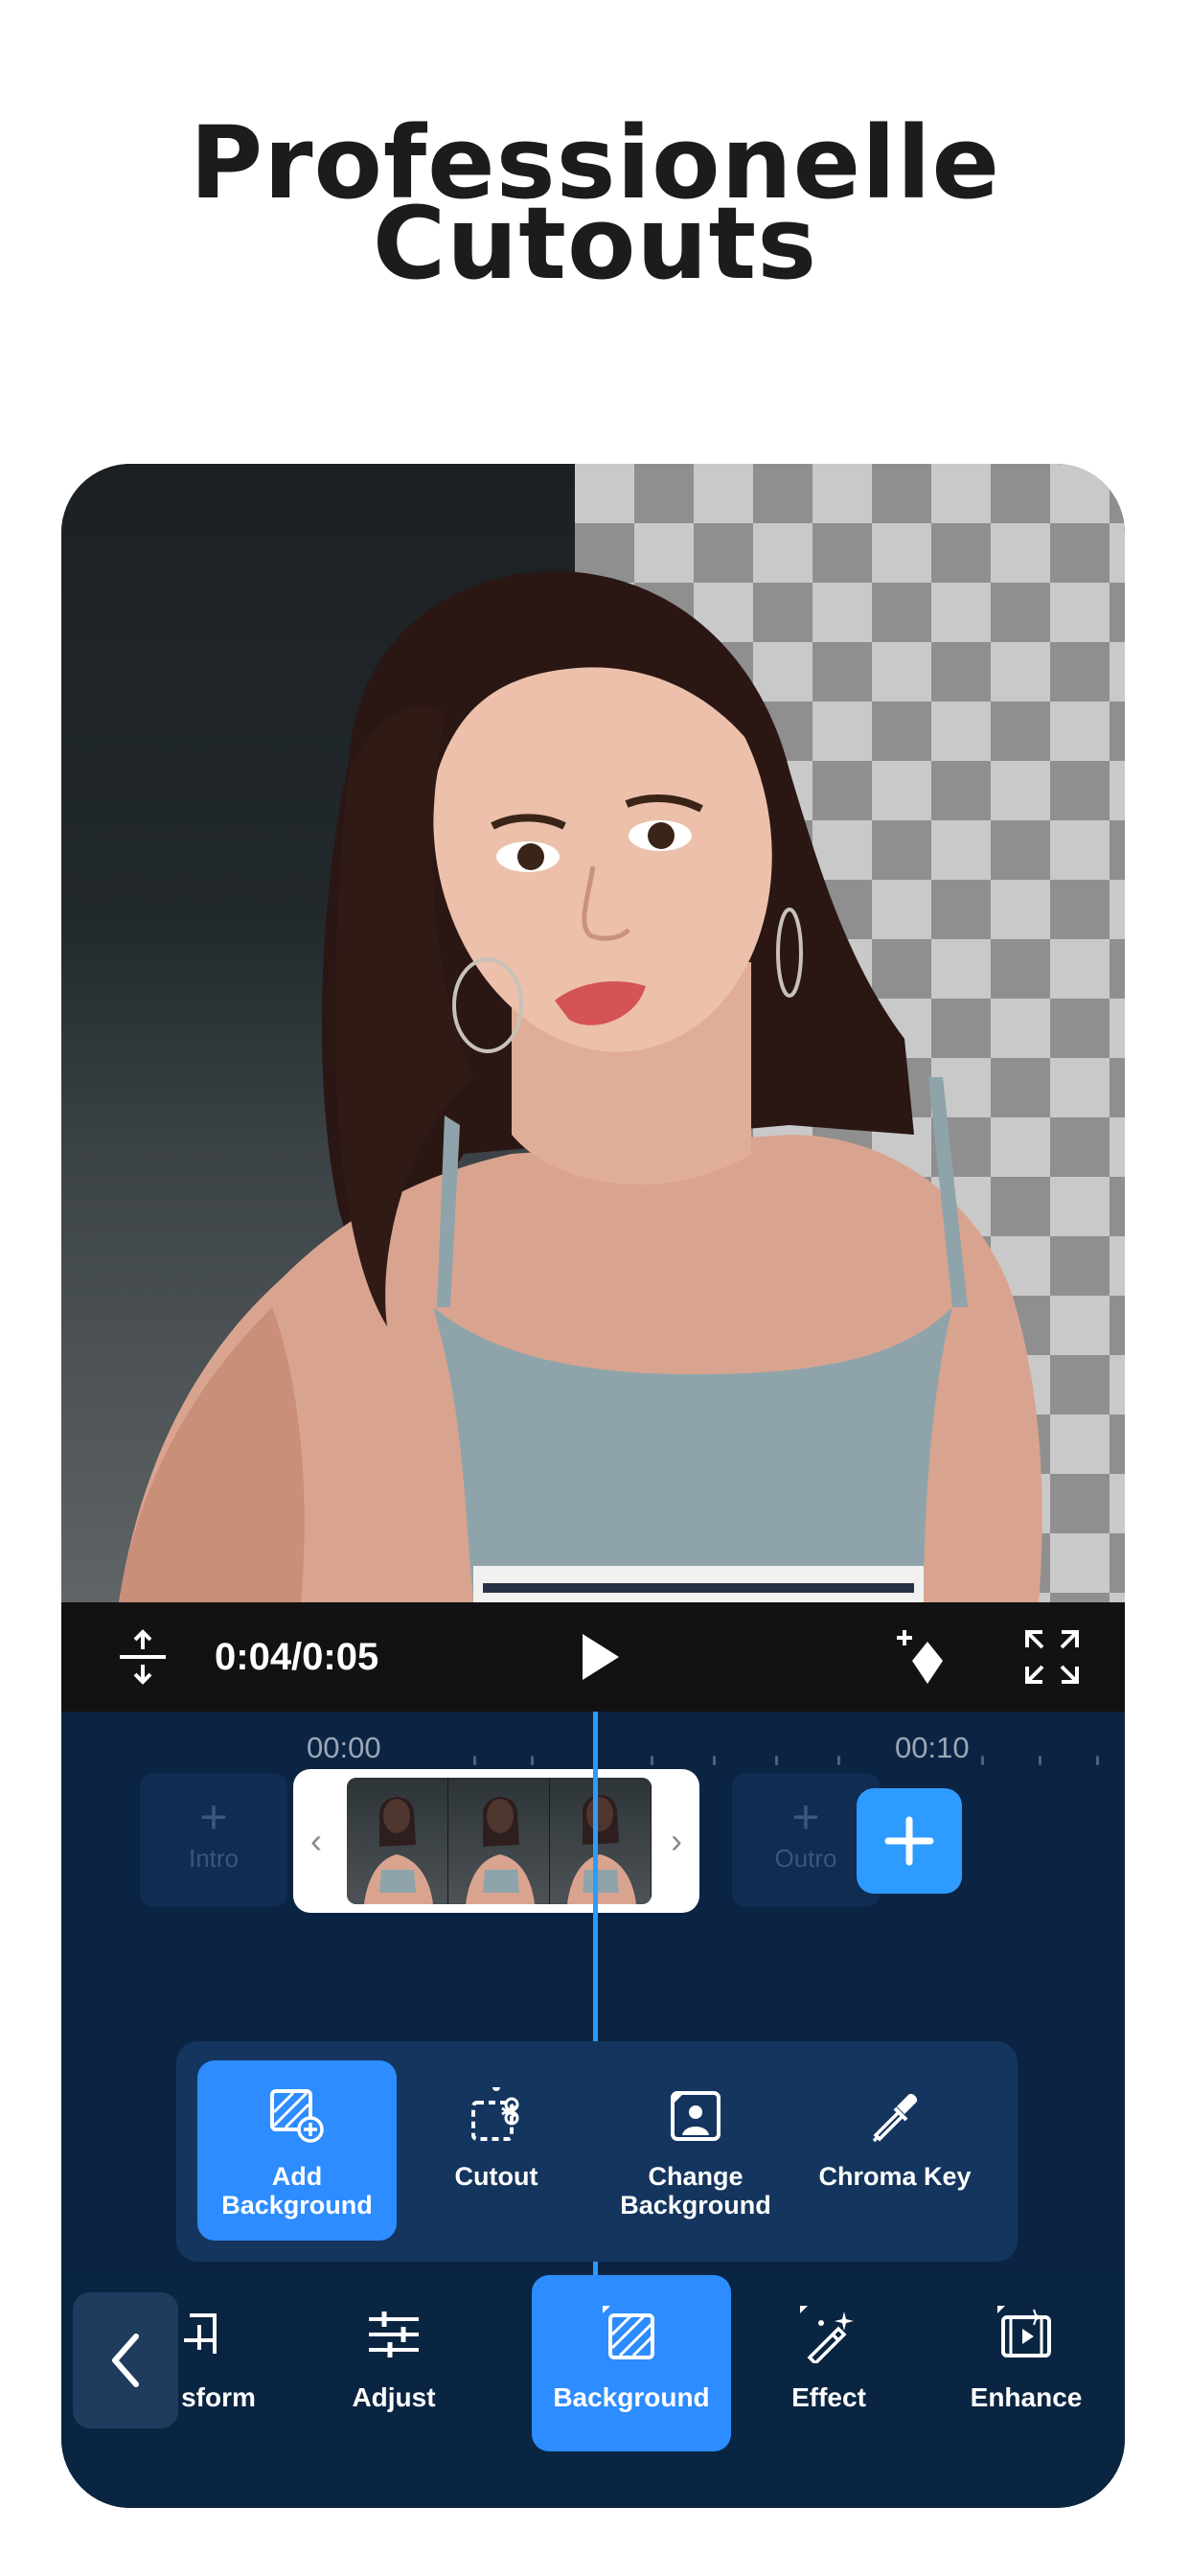 The height and width of the screenshot is (2576, 1190). I want to click on tool-effect: Effect, so click(828, 2363).